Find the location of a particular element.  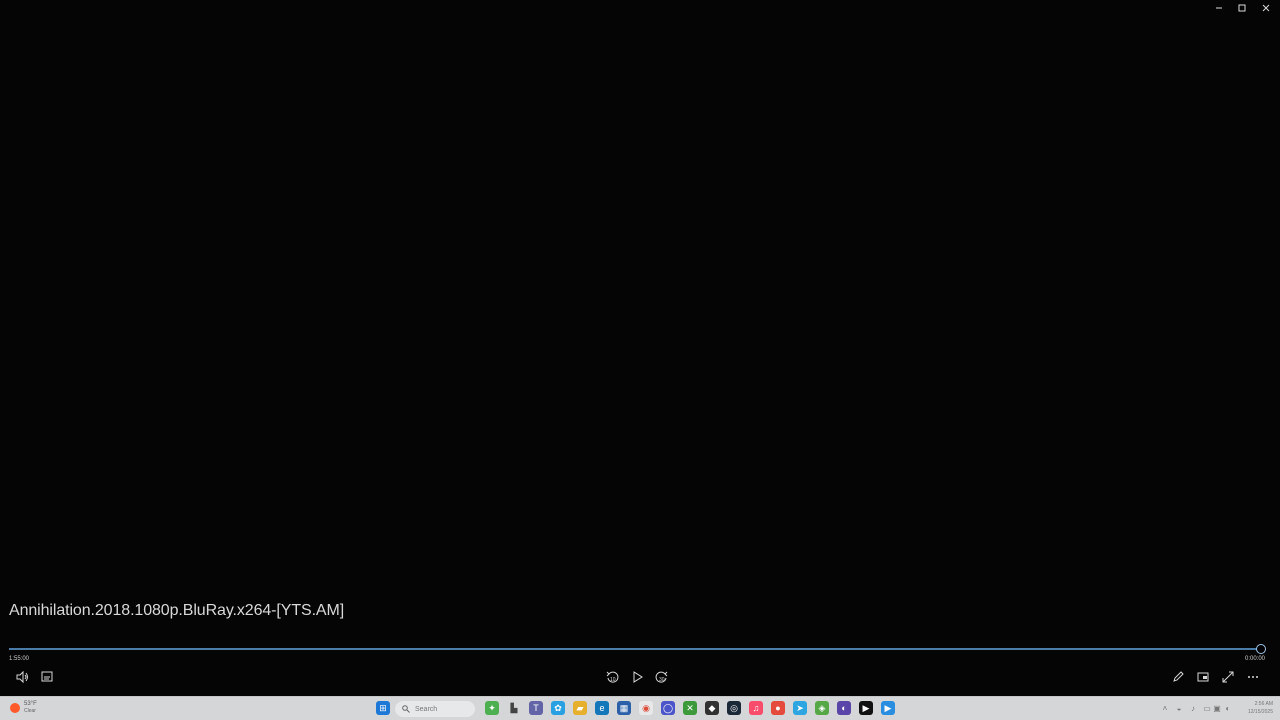

taskbar-search: Search is located at coordinates (435, 709).